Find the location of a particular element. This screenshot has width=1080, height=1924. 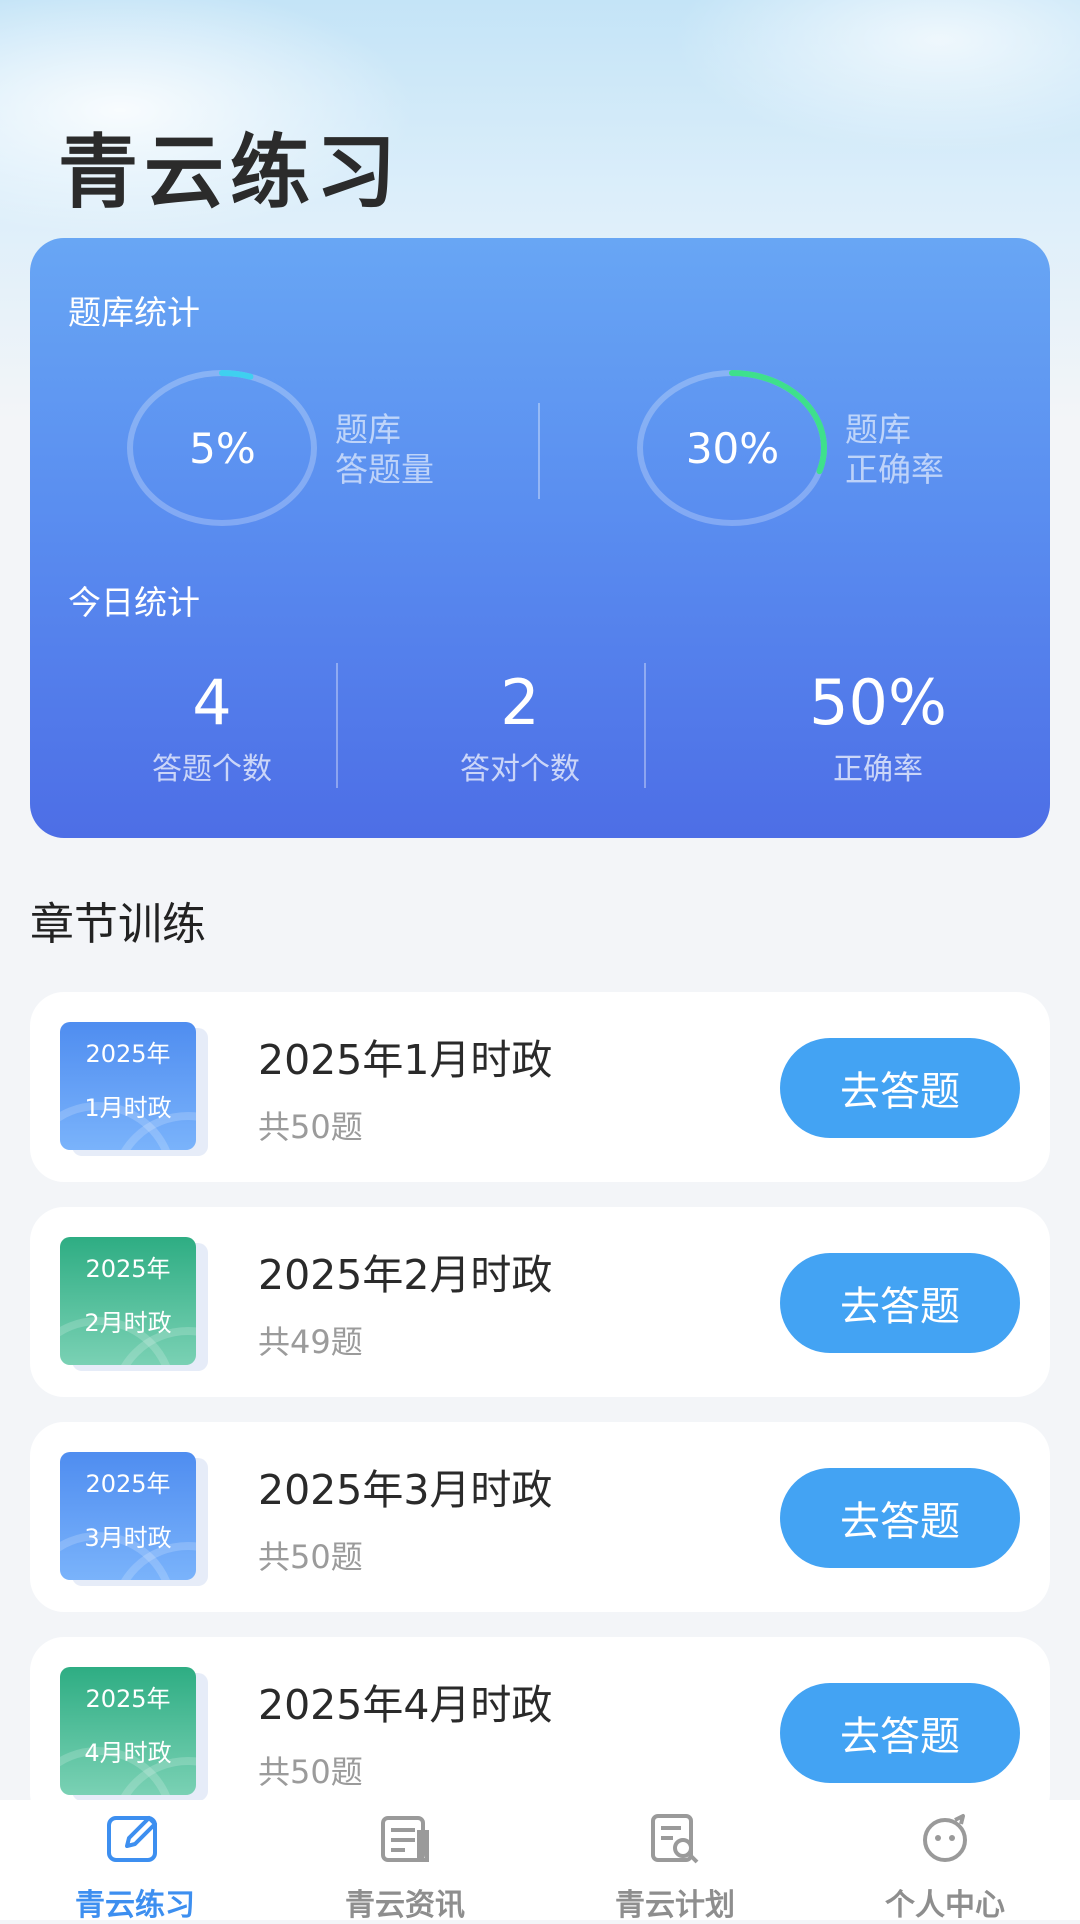

today-correct-count: 2 答对个数 is located at coordinates (520, 728).